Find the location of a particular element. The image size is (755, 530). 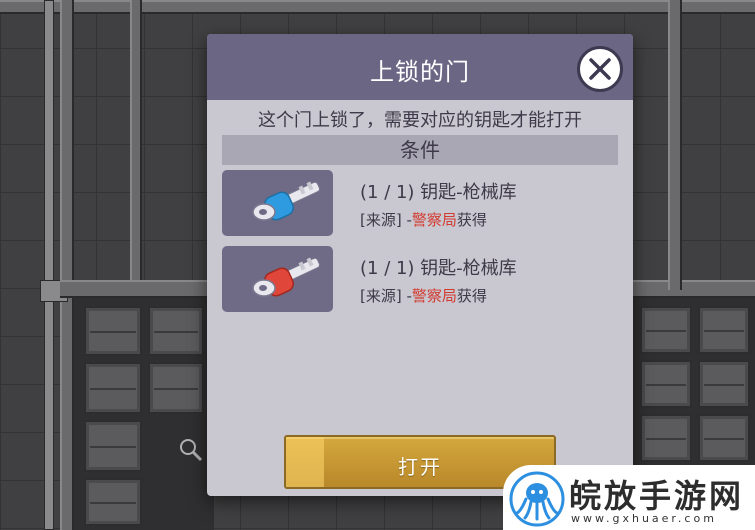

close-button is located at coordinates (600, 69).